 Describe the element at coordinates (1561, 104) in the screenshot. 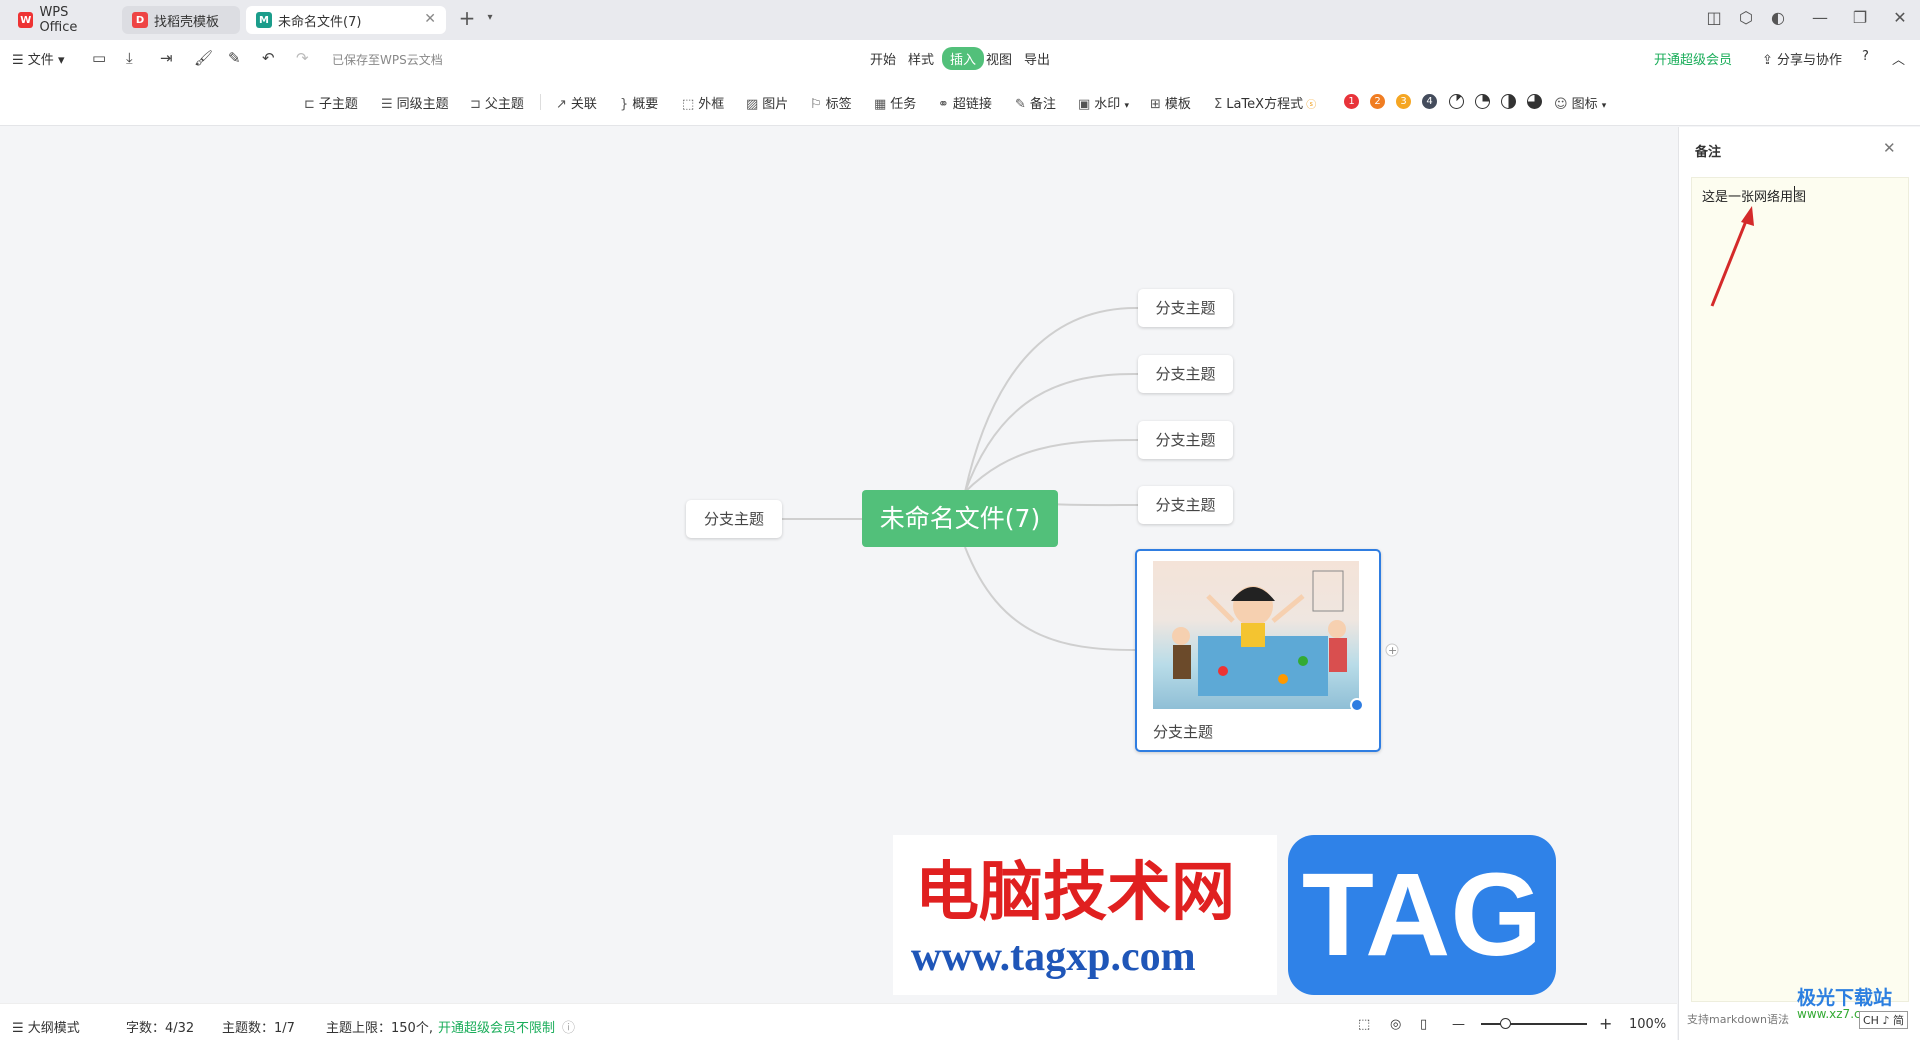

I see `smiley-icon: ☺` at that location.